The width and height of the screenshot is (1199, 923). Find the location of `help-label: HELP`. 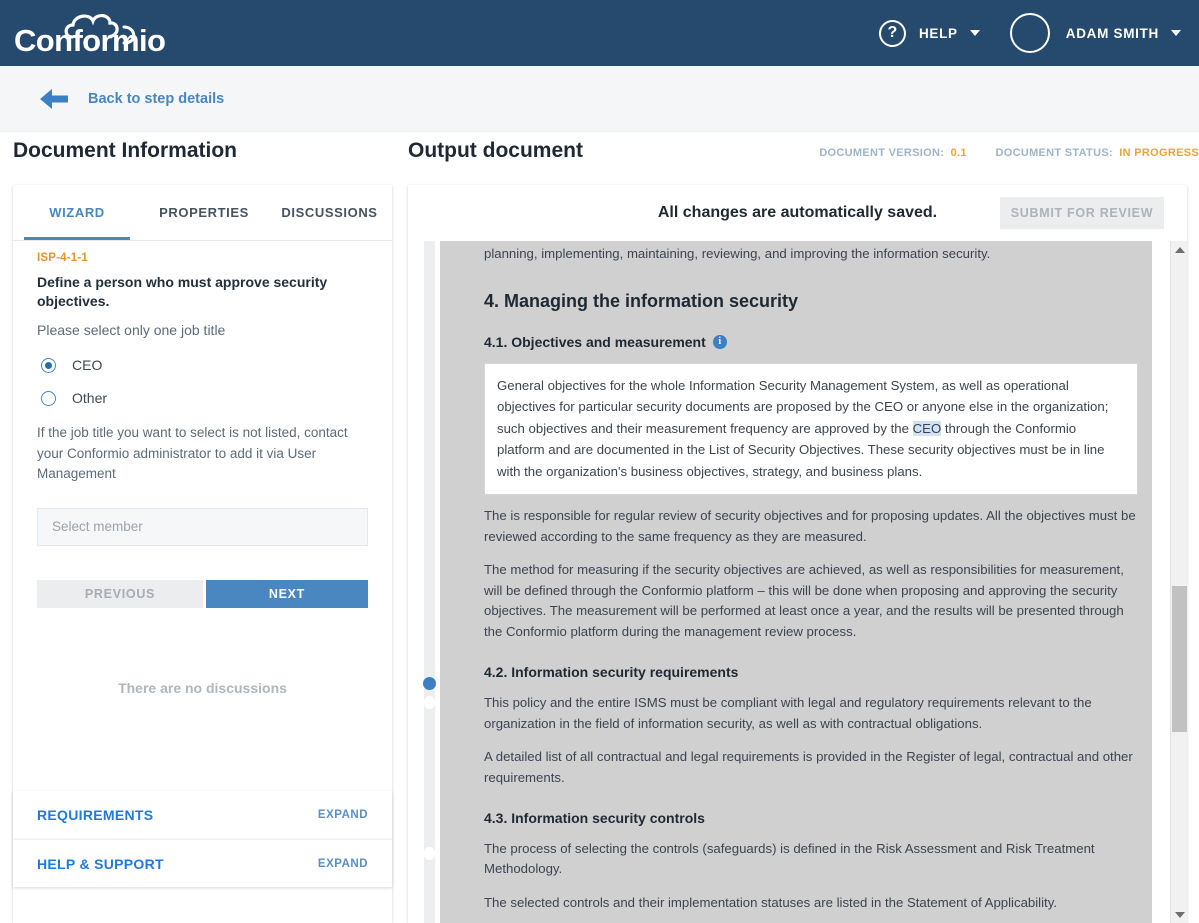

help-label: HELP is located at coordinates (938, 33).